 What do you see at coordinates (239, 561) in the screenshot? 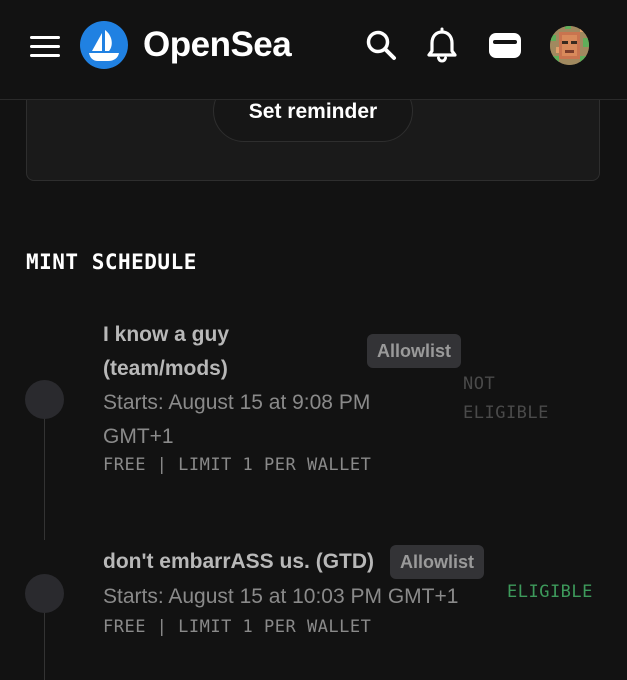
I see `phase-name: don't embarrASS us. (GTD)` at bounding box center [239, 561].